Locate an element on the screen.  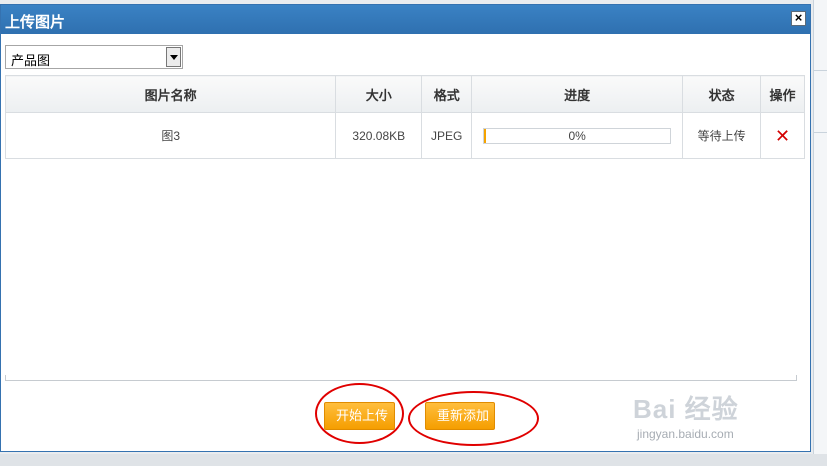
chevron-down-icon is located at coordinates (173, 57).